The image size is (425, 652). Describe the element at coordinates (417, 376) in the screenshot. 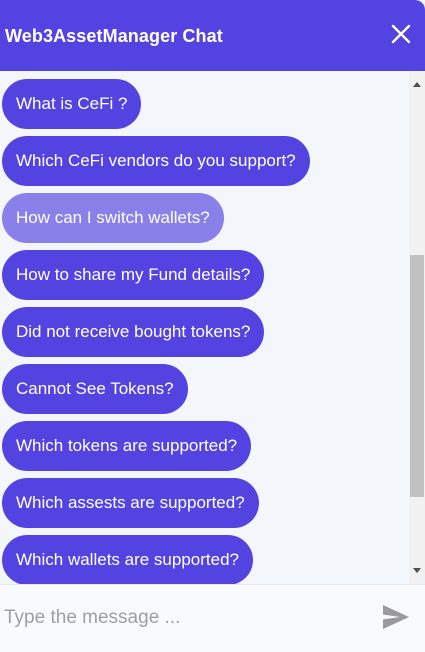

I see `scroll-thumb` at that location.